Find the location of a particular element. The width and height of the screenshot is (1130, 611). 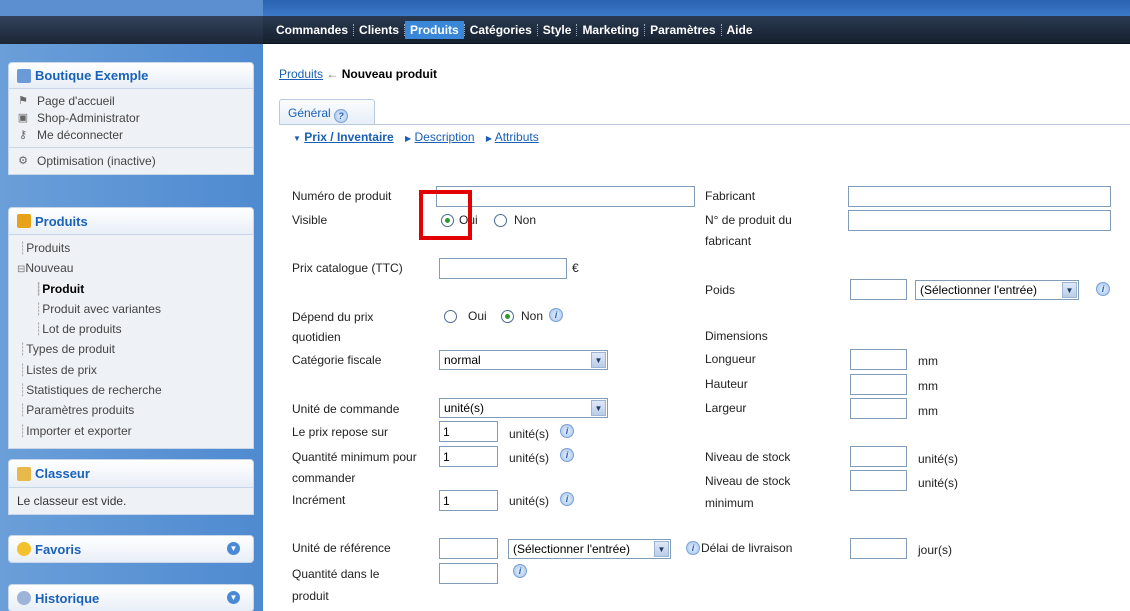

history-panel-header: Historique ▼ is located at coordinates (131, 597).